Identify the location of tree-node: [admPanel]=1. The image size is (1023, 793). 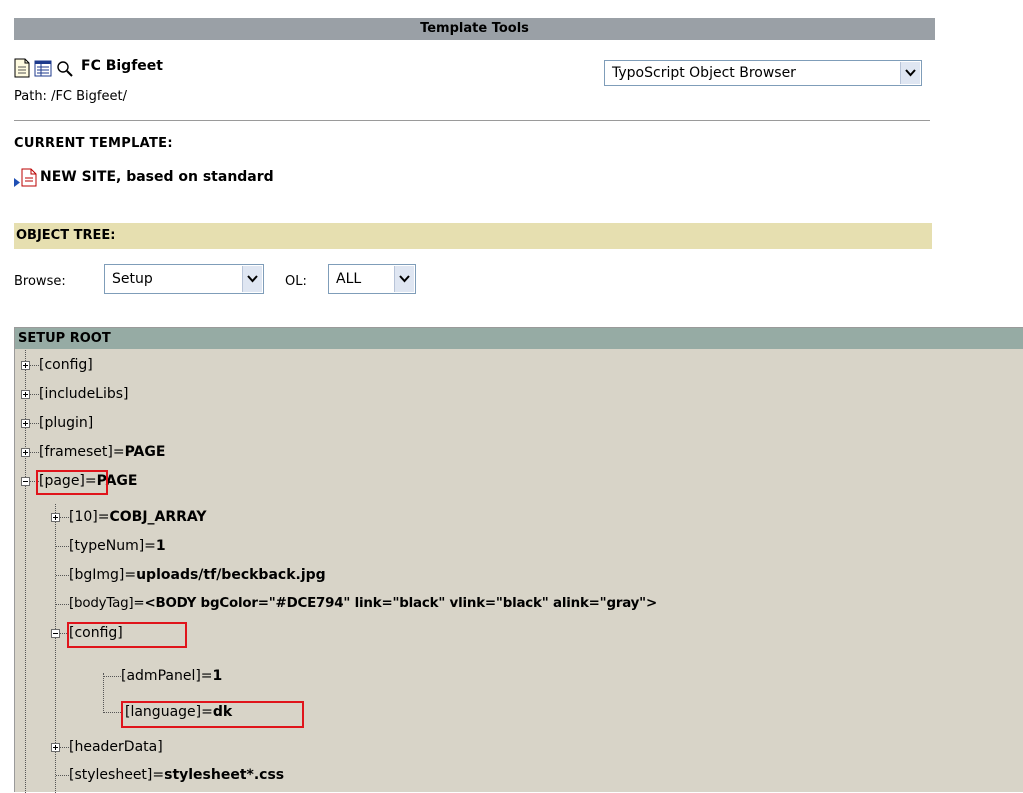
(171, 676).